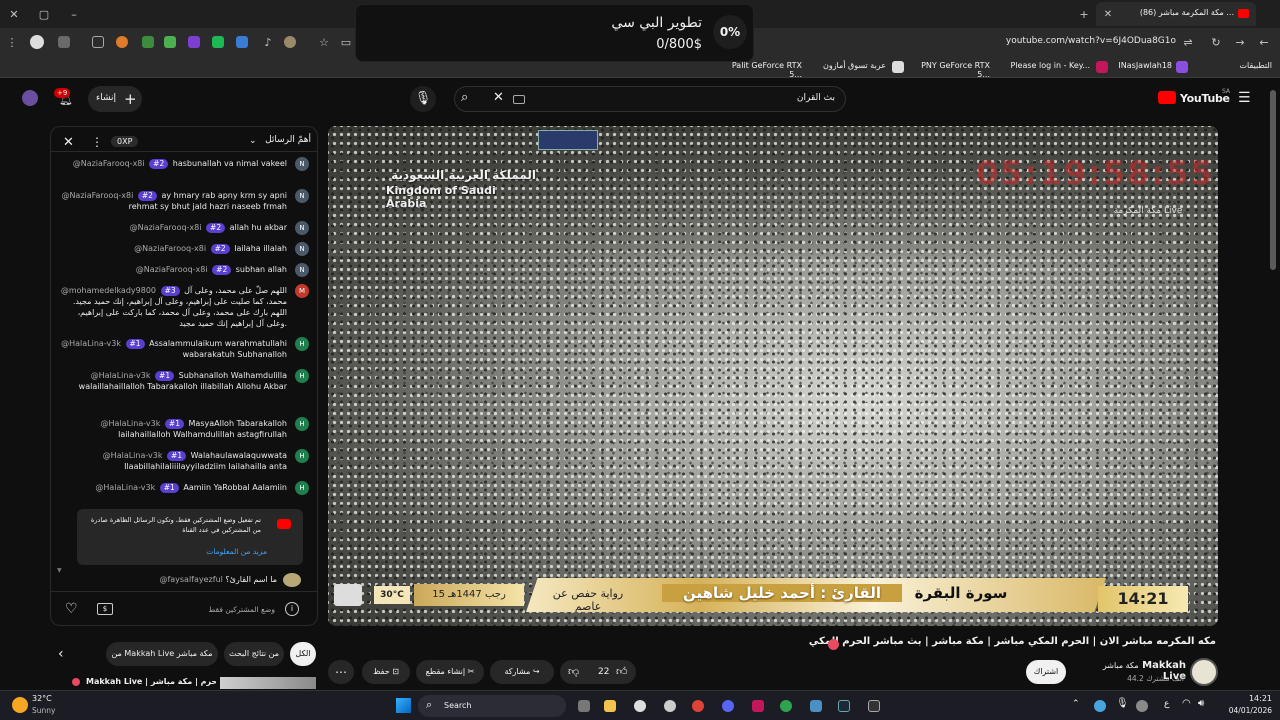 The height and width of the screenshot is (720, 1280). I want to click on scroll-down-icon: ▼, so click(61, 571).